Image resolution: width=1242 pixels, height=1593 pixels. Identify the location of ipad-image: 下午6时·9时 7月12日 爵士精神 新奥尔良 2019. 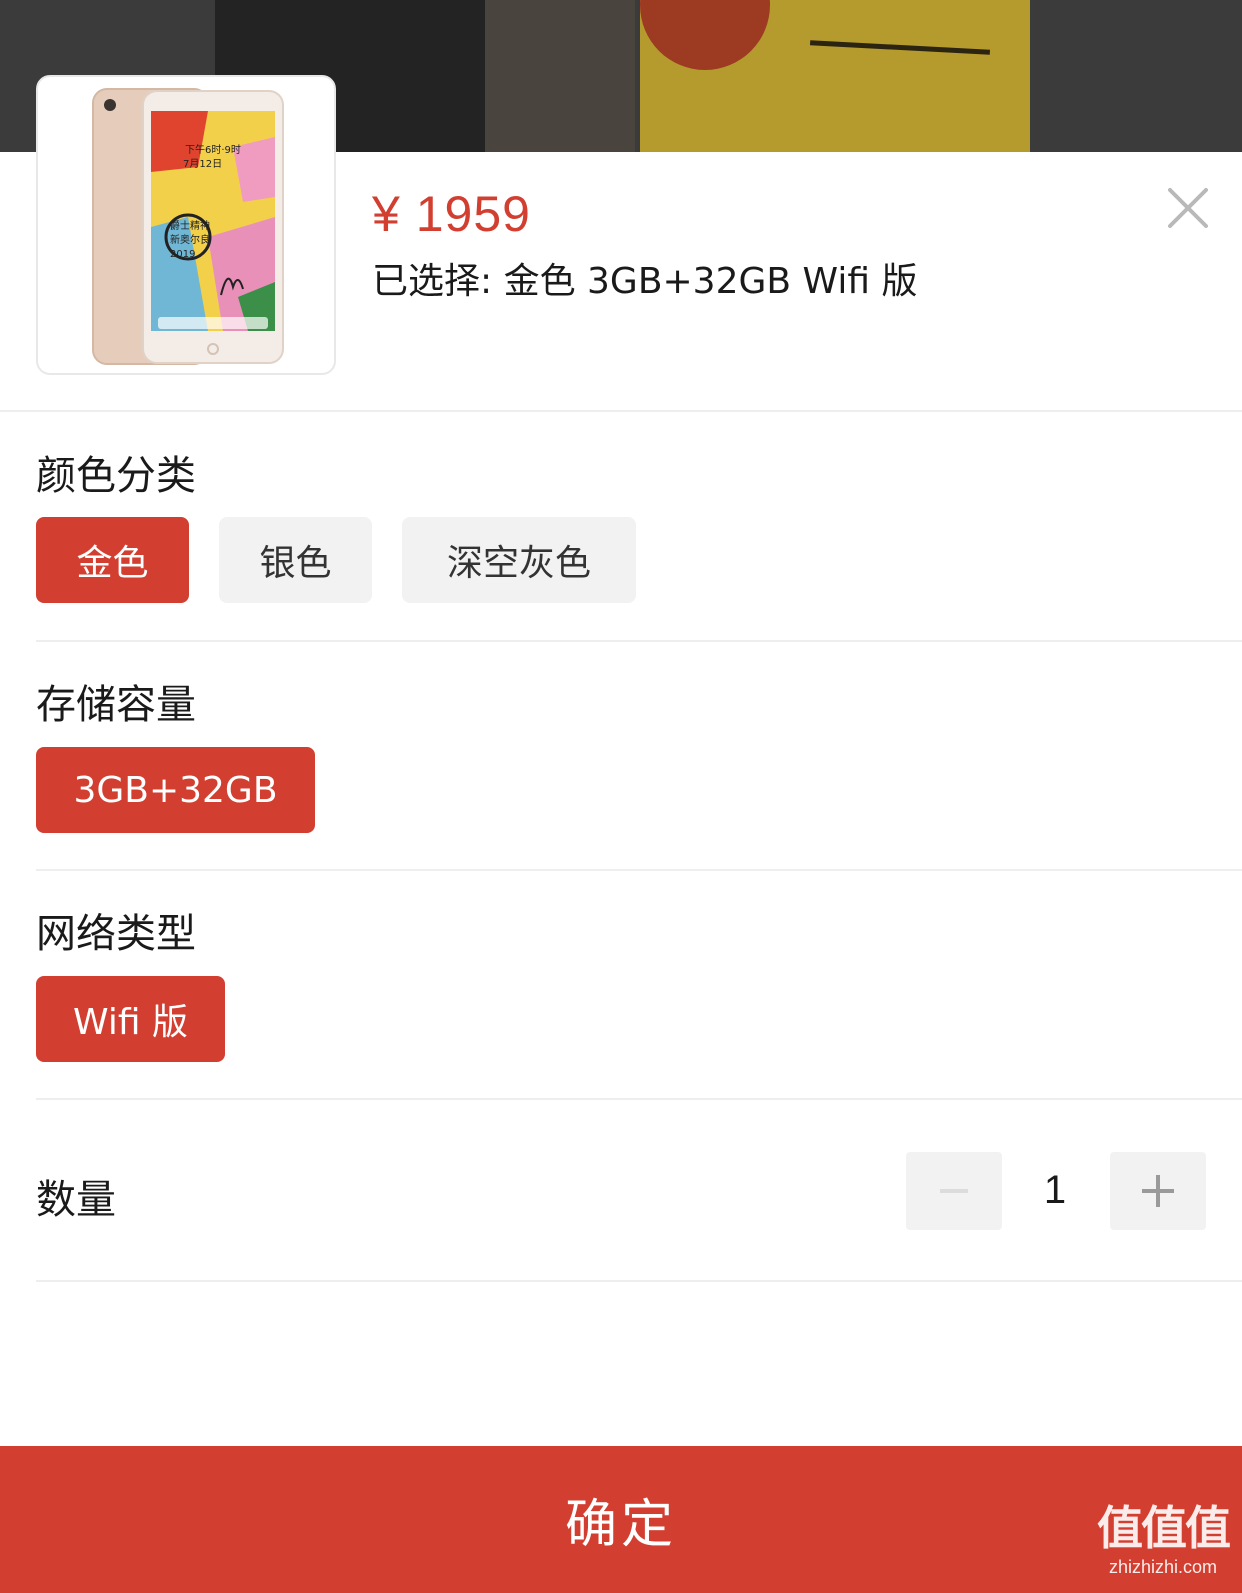
(188, 226).